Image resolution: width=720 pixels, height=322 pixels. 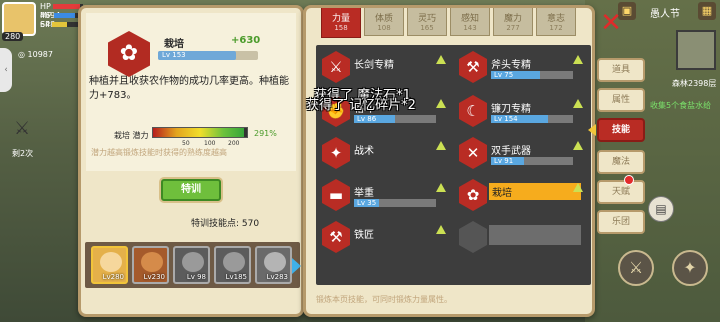 What do you see at coordinates (427, 22) in the screenshot?
I see `tab-dexterity: 灵巧 165` at bounding box center [427, 22].